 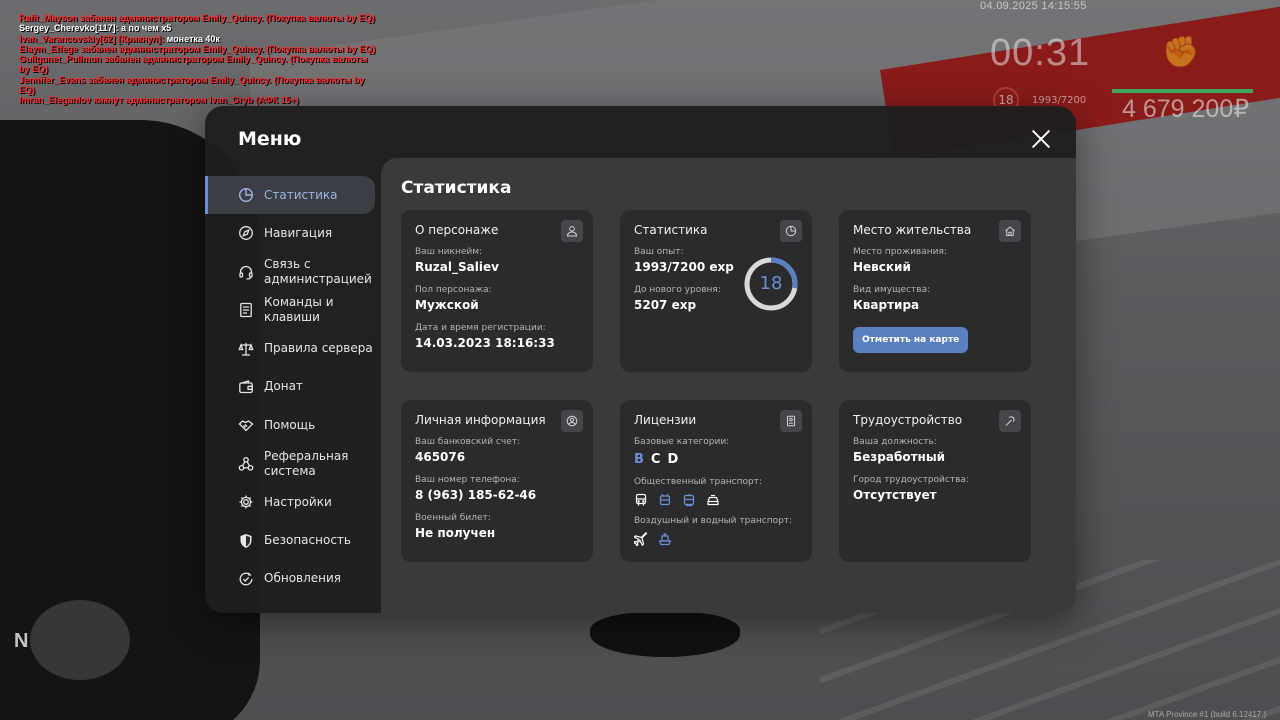 I want to click on sidebar-item-settings: Настройки, so click(x=293, y=502).